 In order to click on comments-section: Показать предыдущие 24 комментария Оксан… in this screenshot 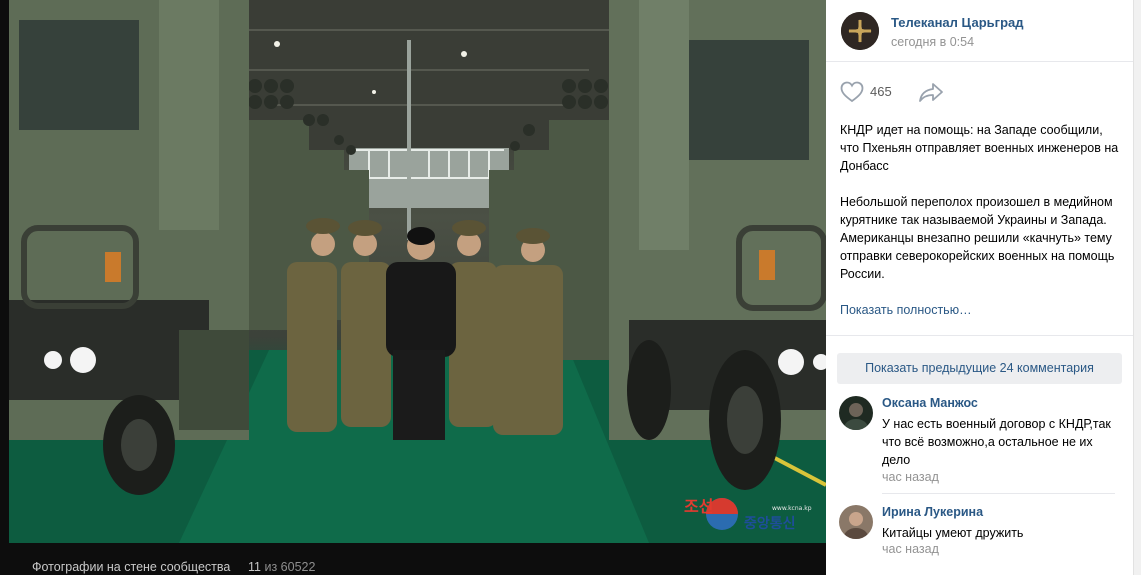, I will do `click(979, 455)`.